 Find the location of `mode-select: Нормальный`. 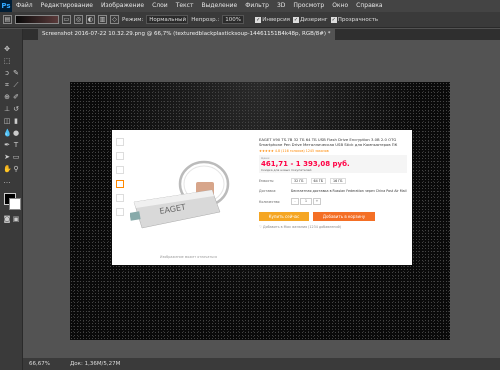

mode-select: Нормальный is located at coordinates (167, 19).